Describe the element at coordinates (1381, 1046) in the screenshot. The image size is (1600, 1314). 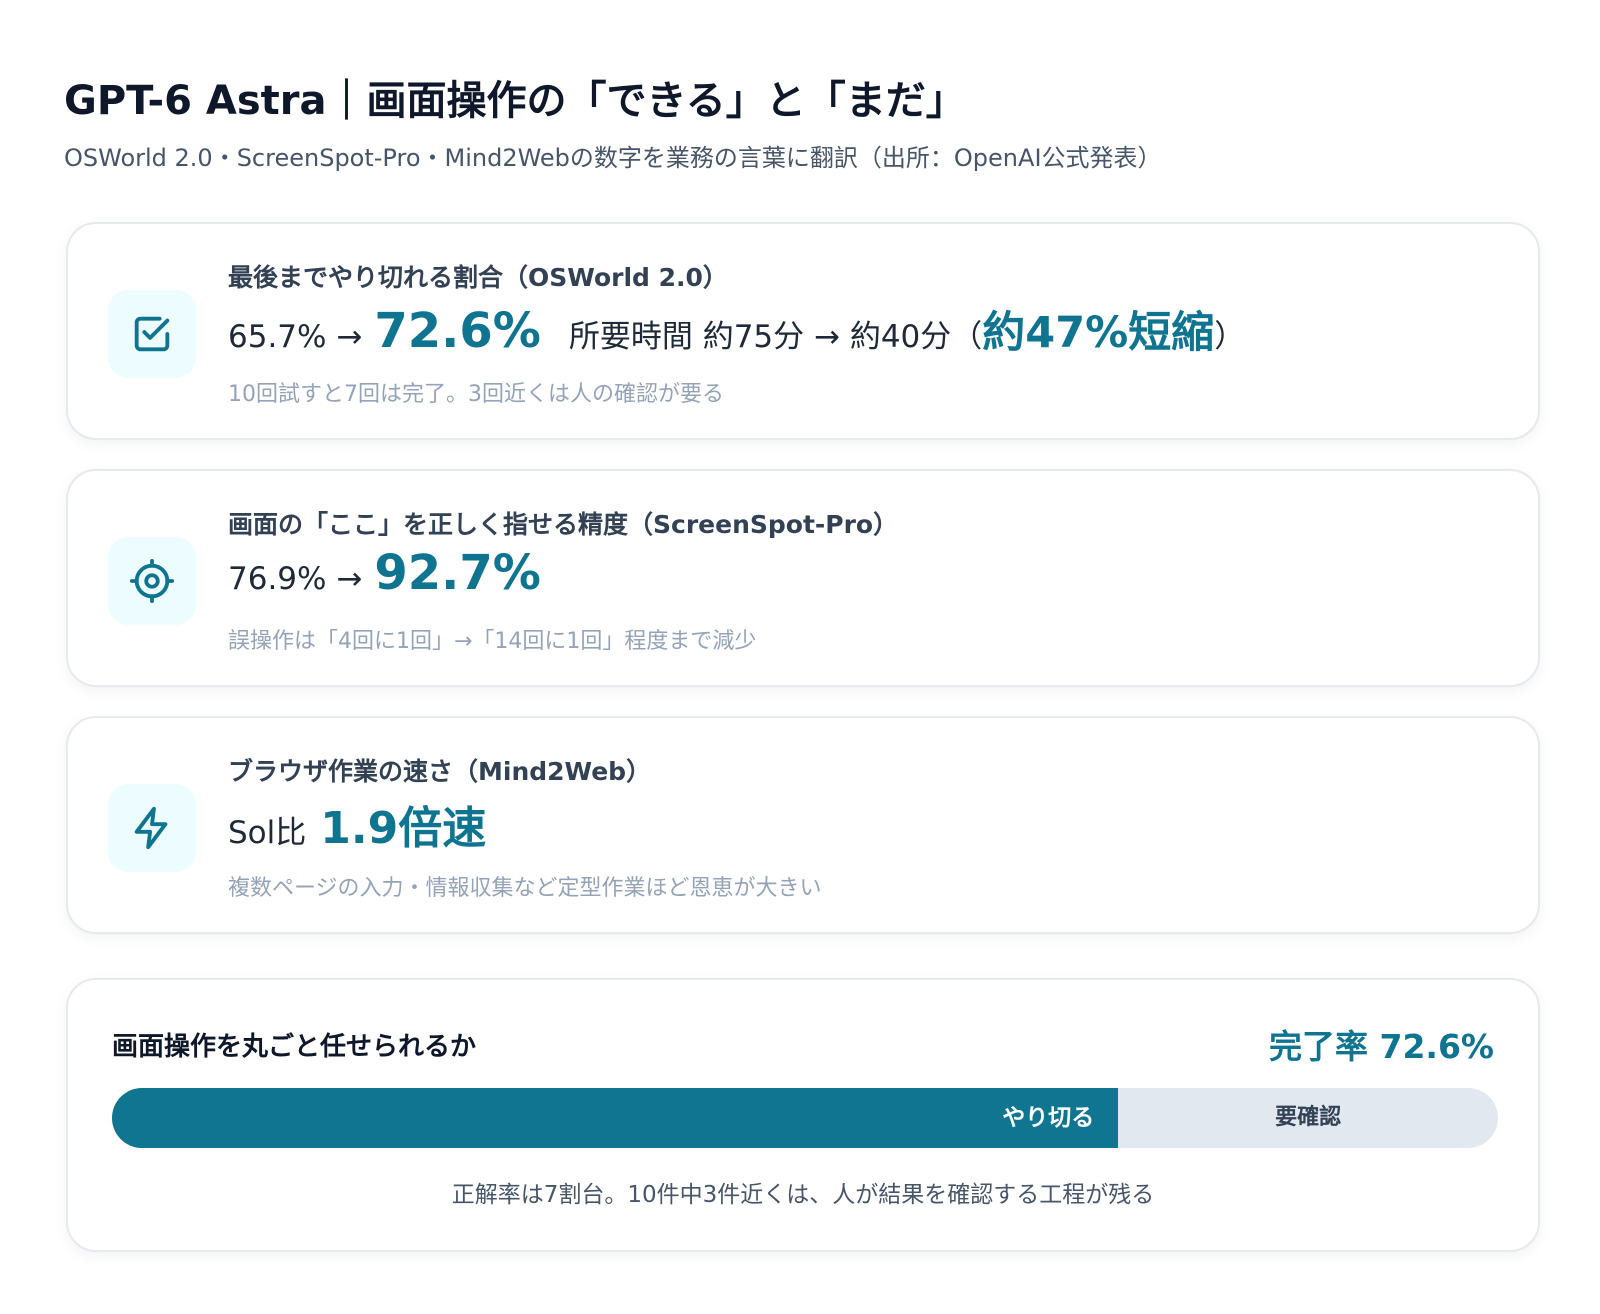
I see `completion-rate: 完了率 72.6%` at that location.